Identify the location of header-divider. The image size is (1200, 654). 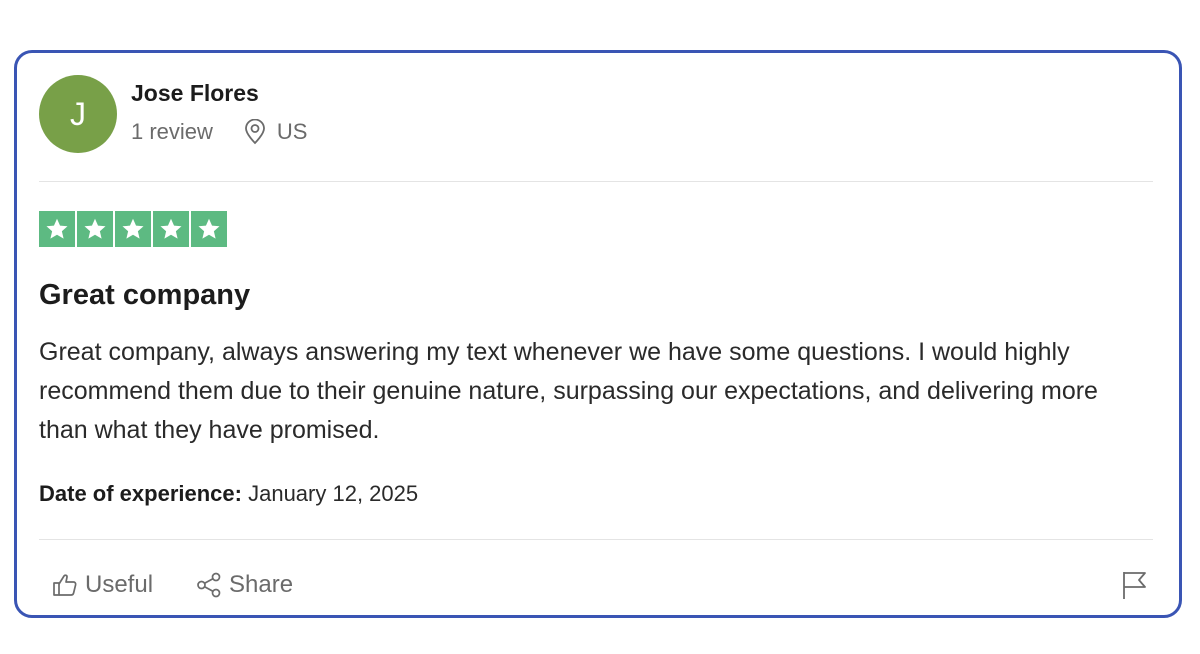
(596, 181).